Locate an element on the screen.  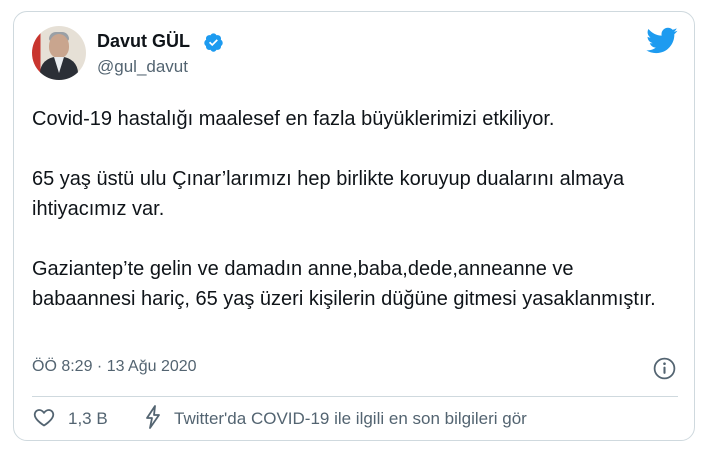
info-icon is located at coordinates (664, 368).